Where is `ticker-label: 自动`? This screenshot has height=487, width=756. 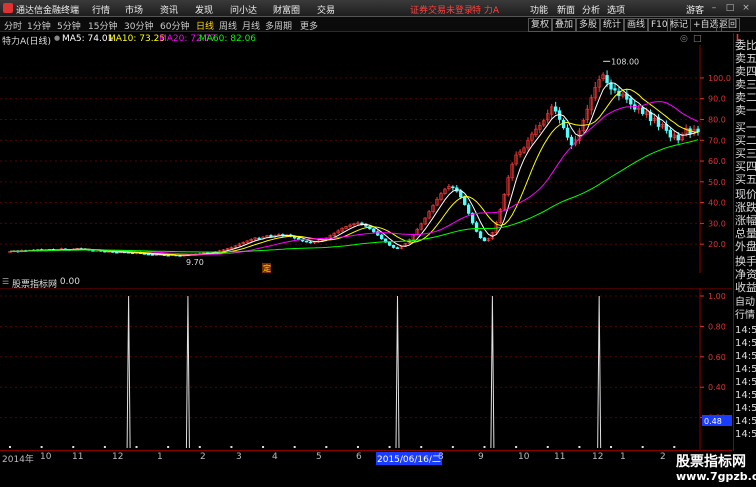 ticker-label: 自动 is located at coordinates (745, 303).